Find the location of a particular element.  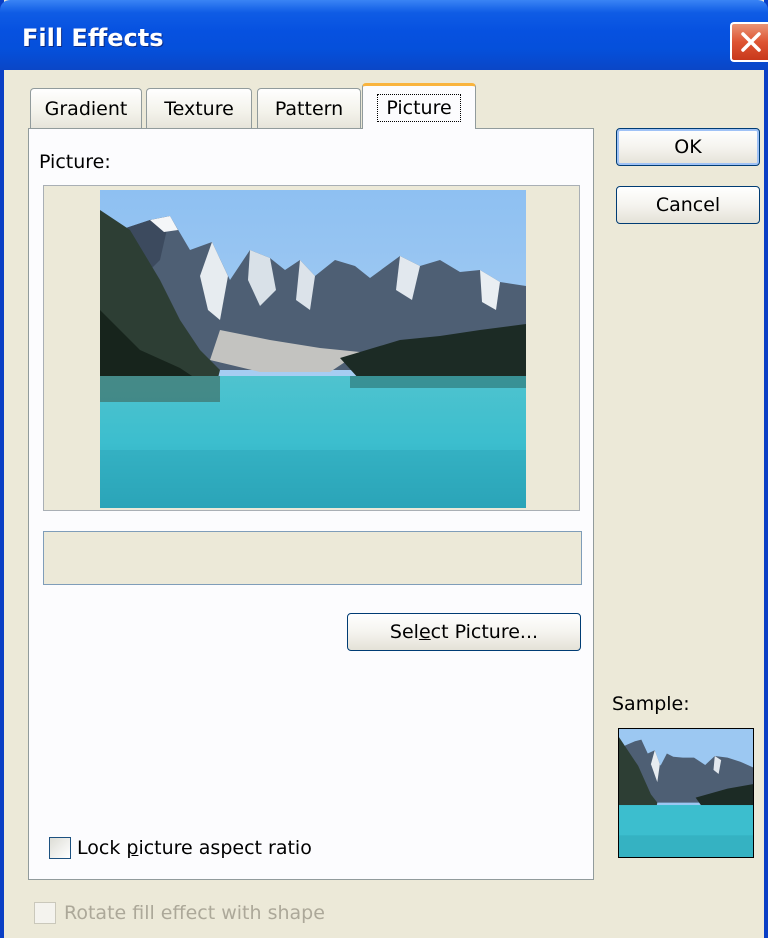

ok-button: OK is located at coordinates (688, 147).